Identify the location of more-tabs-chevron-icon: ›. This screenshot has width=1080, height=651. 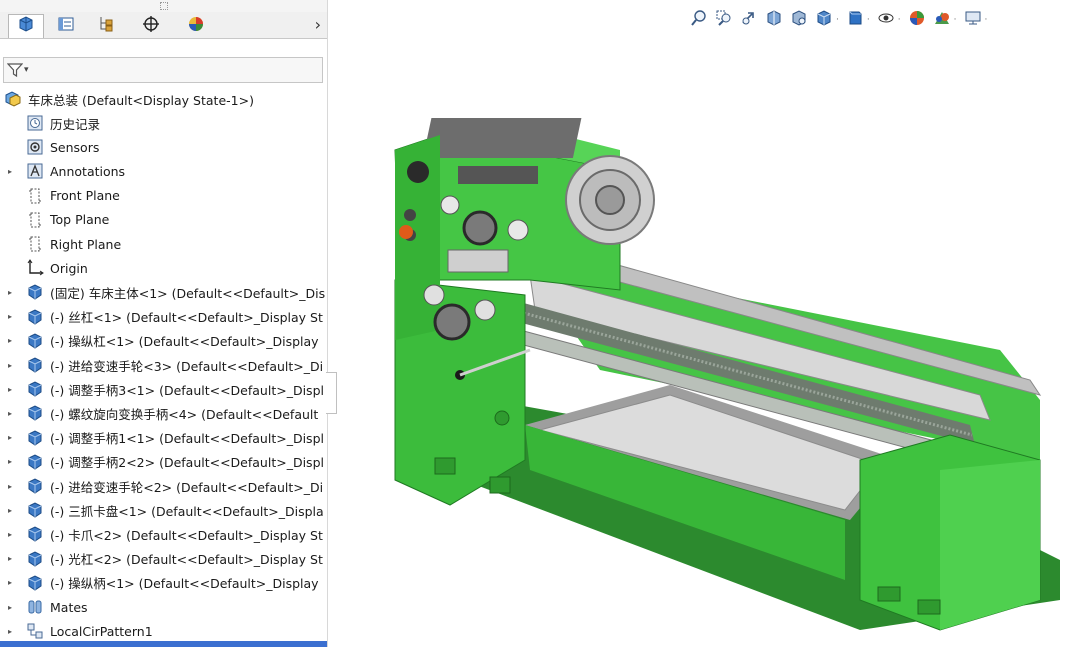
(318, 24).